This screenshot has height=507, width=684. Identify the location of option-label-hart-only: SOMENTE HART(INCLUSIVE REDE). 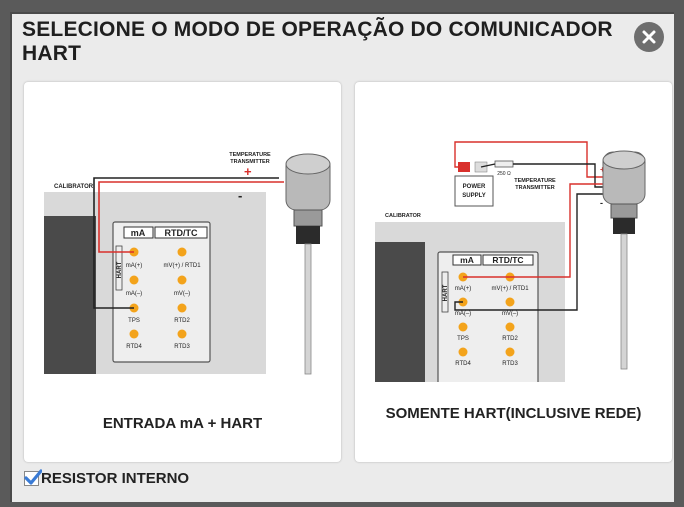
(513, 413).